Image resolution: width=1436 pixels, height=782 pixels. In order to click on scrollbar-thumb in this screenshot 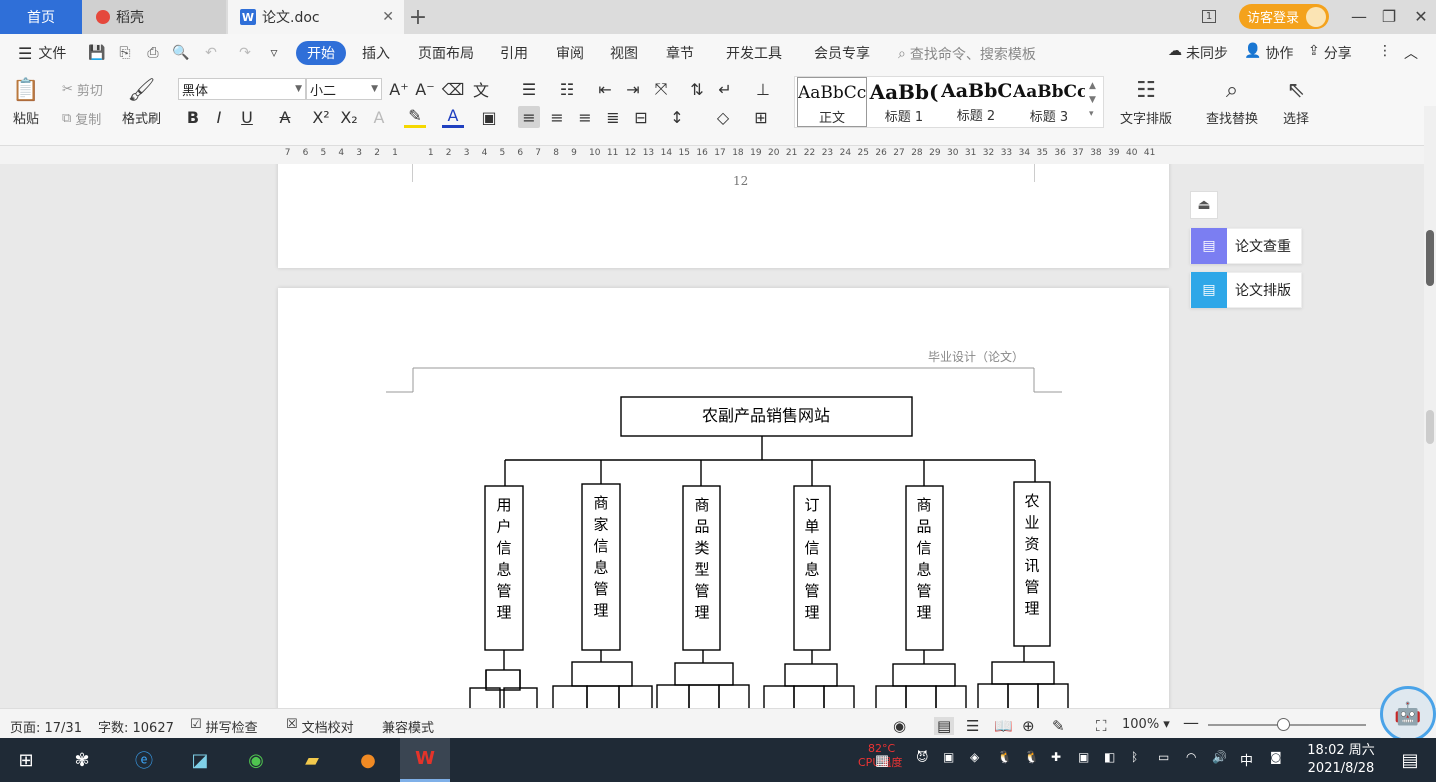, I will do `click(1430, 258)`.